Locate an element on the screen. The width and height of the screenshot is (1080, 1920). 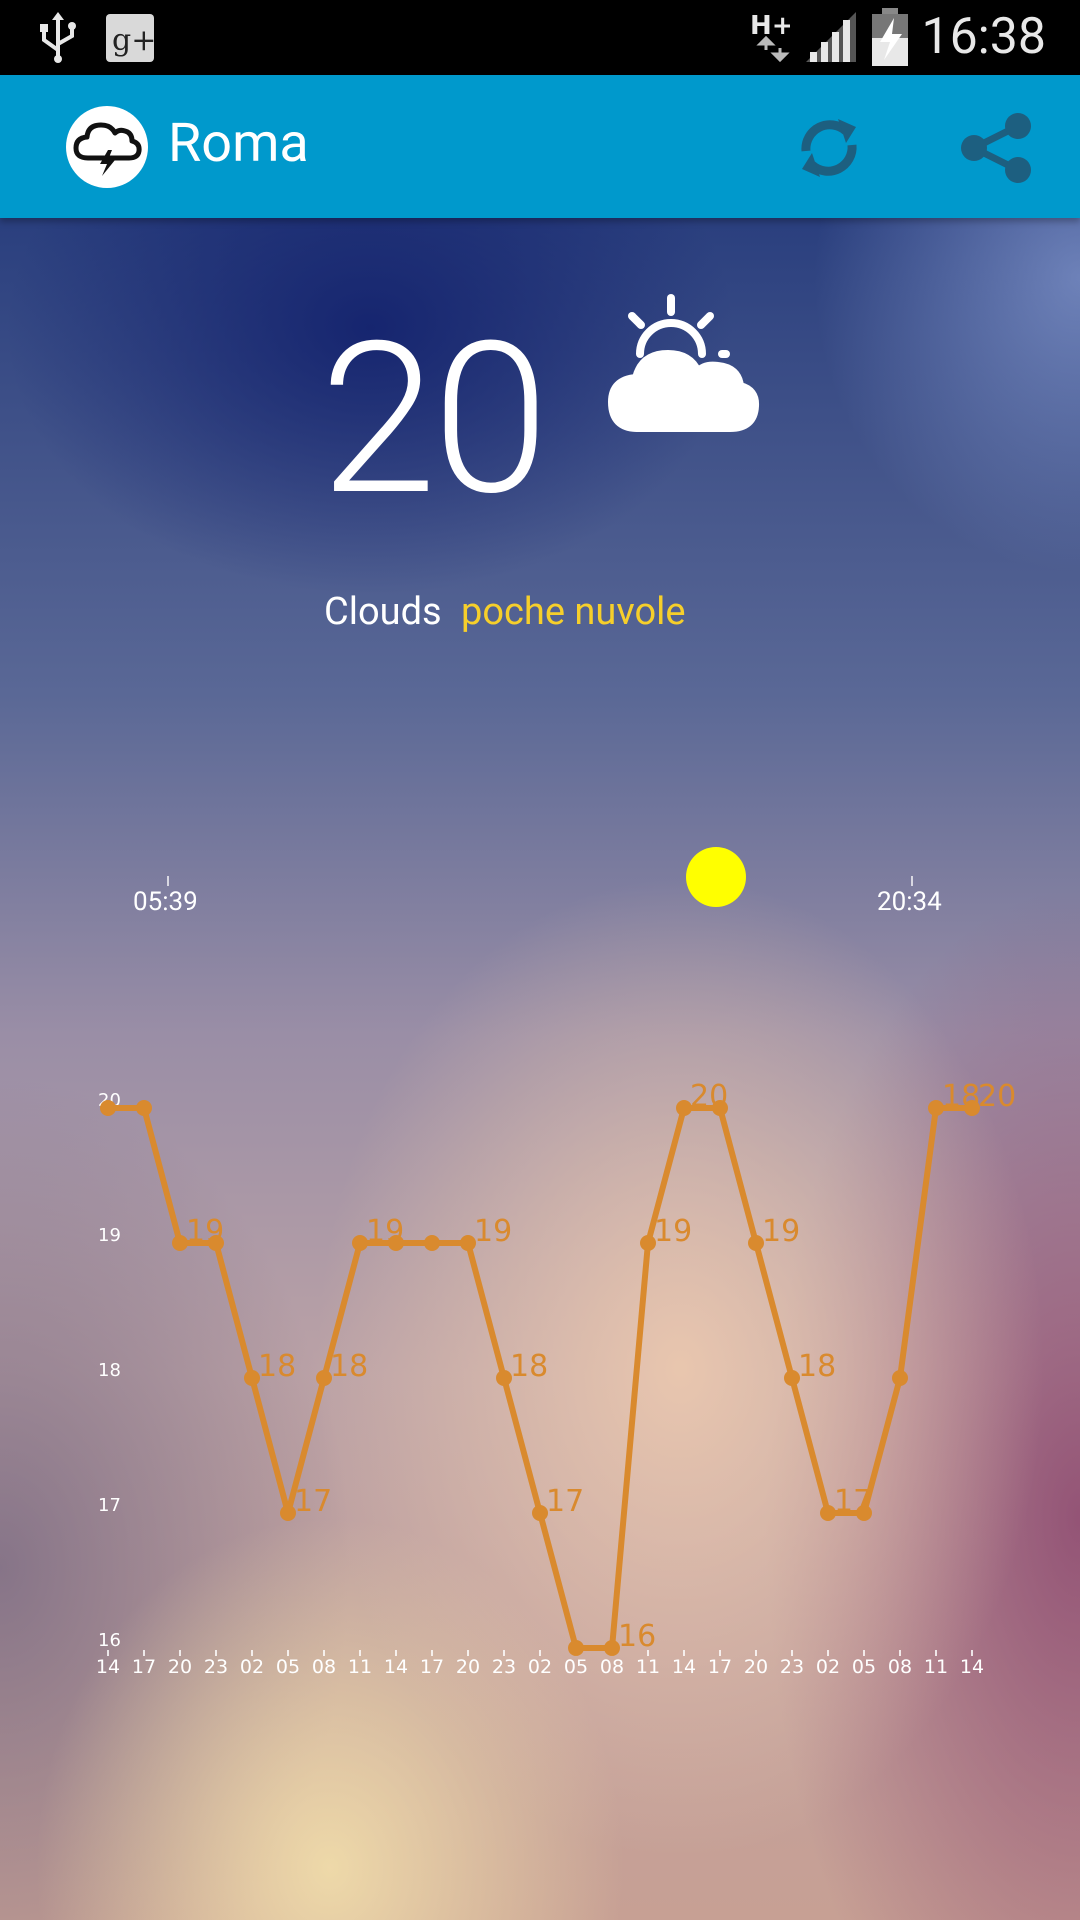
share-button is located at coordinates (997, 148).